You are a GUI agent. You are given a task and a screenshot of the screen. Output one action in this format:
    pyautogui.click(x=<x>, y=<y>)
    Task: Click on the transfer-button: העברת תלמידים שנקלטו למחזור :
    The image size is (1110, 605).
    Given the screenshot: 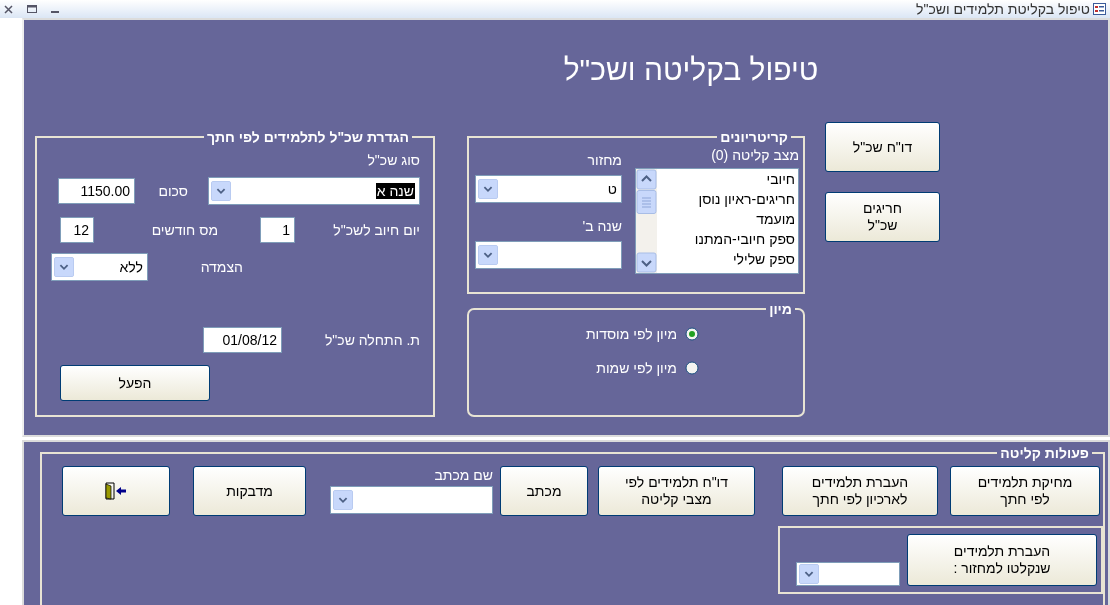 What is the action you would take?
    pyautogui.click(x=1002, y=560)
    